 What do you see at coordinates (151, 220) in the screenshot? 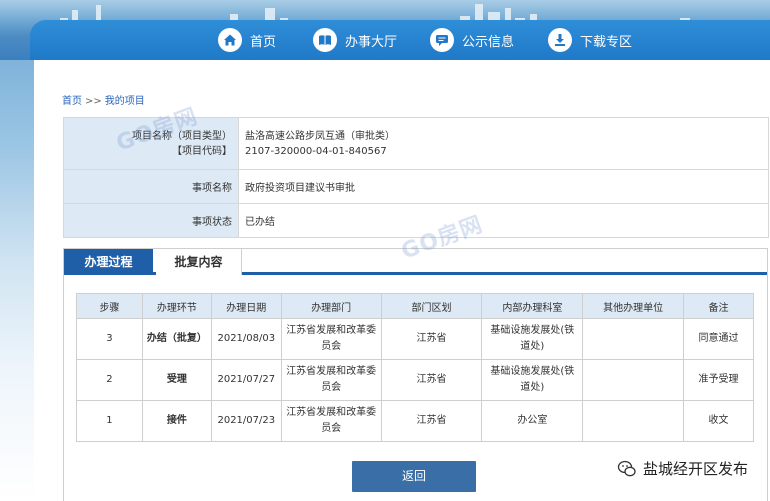
I see `item-status-label: 事项状态` at bounding box center [151, 220].